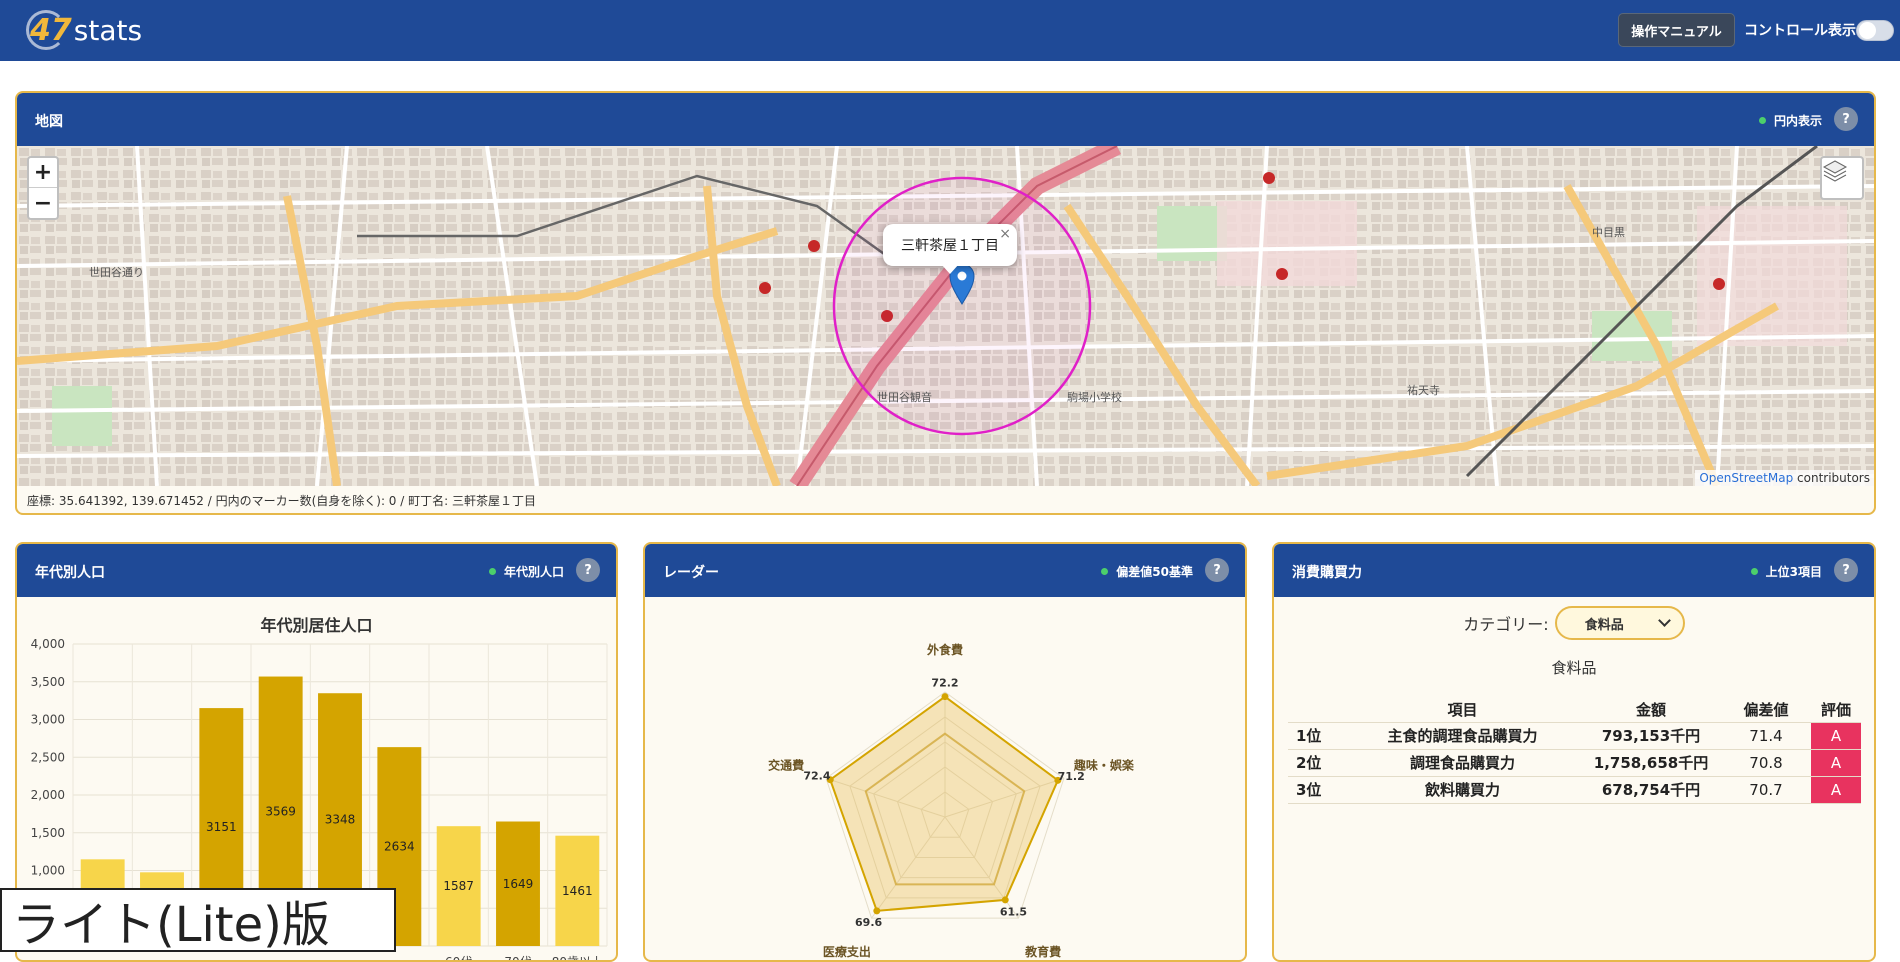  Describe the element at coordinates (108, 30) in the screenshot. I see `logo-word: stats` at that location.